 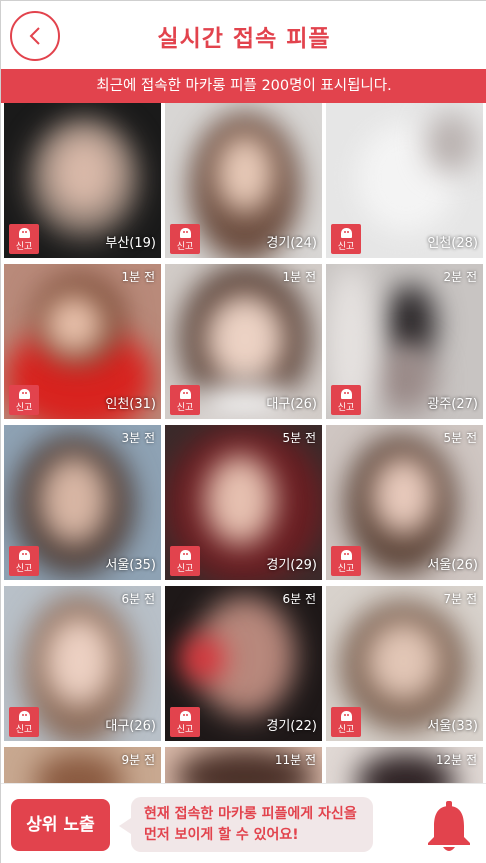 What do you see at coordinates (291, 565) in the screenshot?
I see `location-age: 경기(29)` at bounding box center [291, 565].